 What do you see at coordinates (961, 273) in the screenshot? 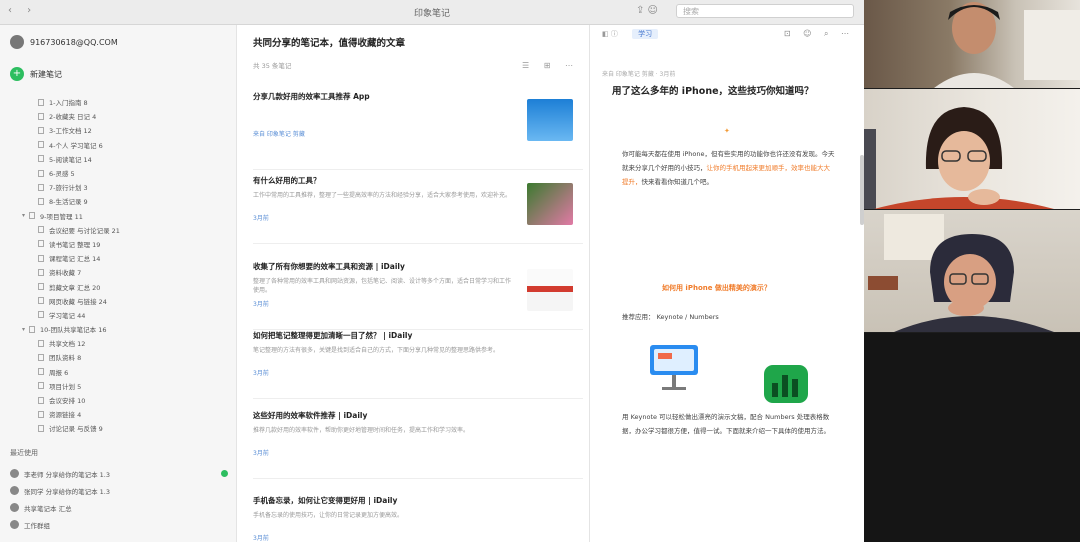
I see `participant-3-image` at bounding box center [961, 273].